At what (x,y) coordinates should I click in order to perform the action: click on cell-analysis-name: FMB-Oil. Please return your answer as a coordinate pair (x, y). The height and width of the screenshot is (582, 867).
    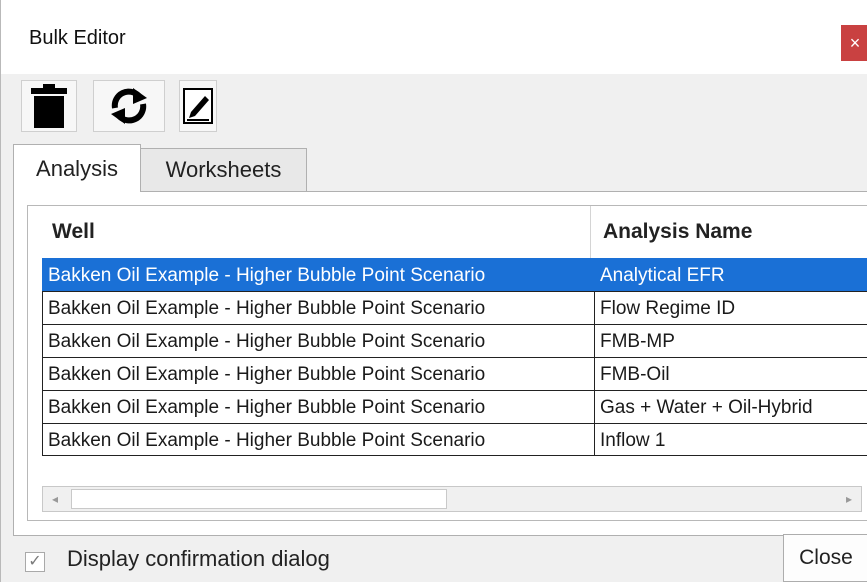
    Looking at the image, I should click on (730, 373).